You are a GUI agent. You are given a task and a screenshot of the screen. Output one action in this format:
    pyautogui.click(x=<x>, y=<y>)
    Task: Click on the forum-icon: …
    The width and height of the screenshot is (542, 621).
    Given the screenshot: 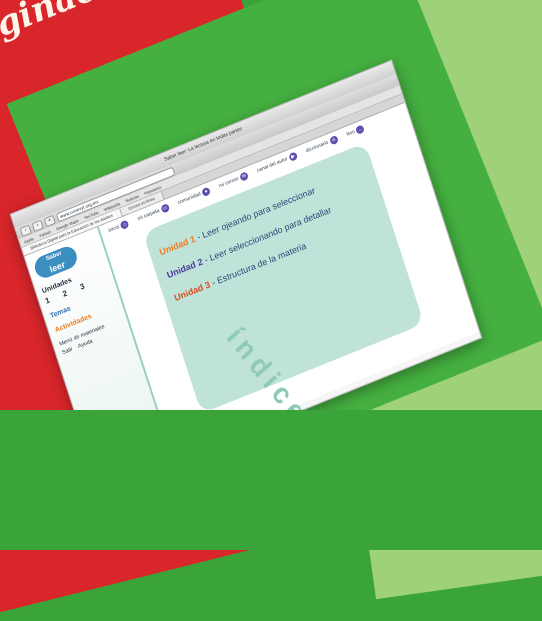 What is the action you would take?
    pyautogui.click(x=360, y=129)
    